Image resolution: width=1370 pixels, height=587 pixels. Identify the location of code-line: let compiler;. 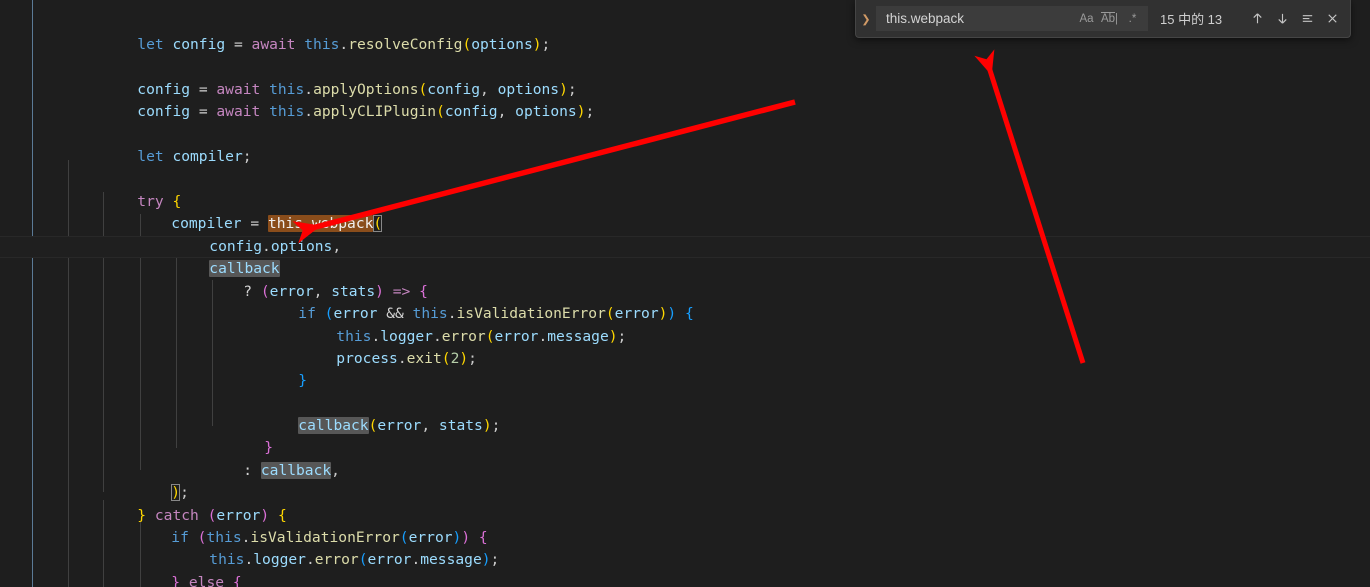
(194, 156).